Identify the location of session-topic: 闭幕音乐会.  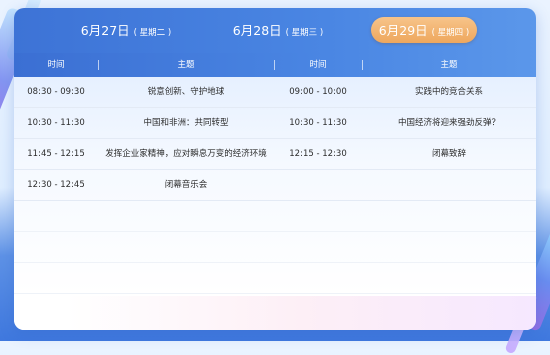
(186, 185).